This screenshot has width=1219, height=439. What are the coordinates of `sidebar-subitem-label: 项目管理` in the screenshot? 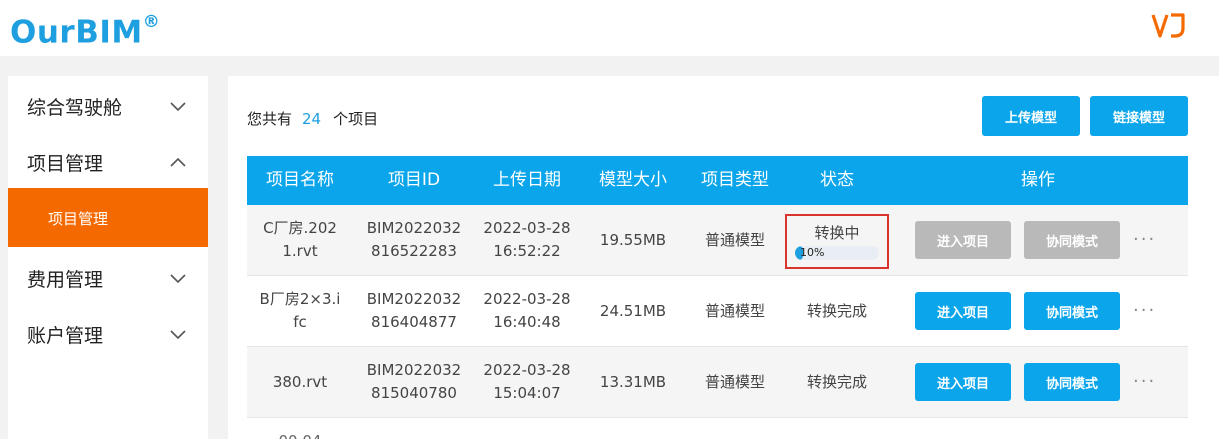 It's located at (78, 219).